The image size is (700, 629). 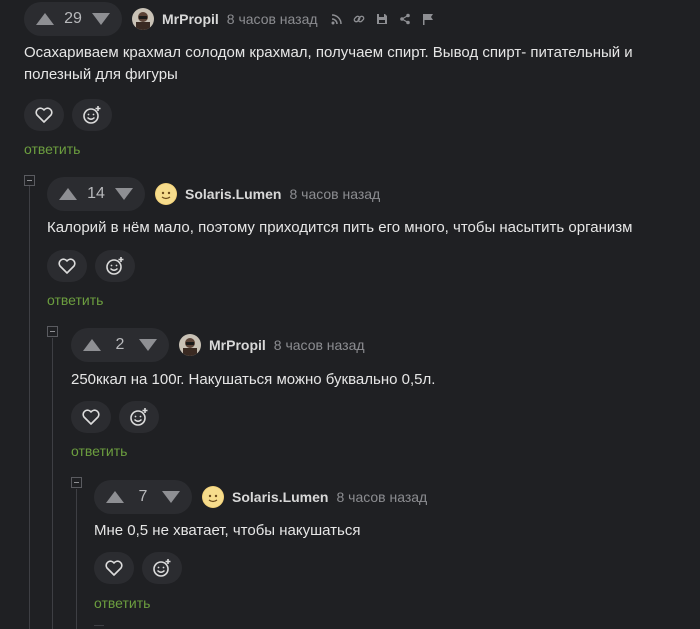 What do you see at coordinates (227, 530) in the screenshot?
I see `comment-text: Мне 0,5 не хватает, чтобы накушаться` at bounding box center [227, 530].